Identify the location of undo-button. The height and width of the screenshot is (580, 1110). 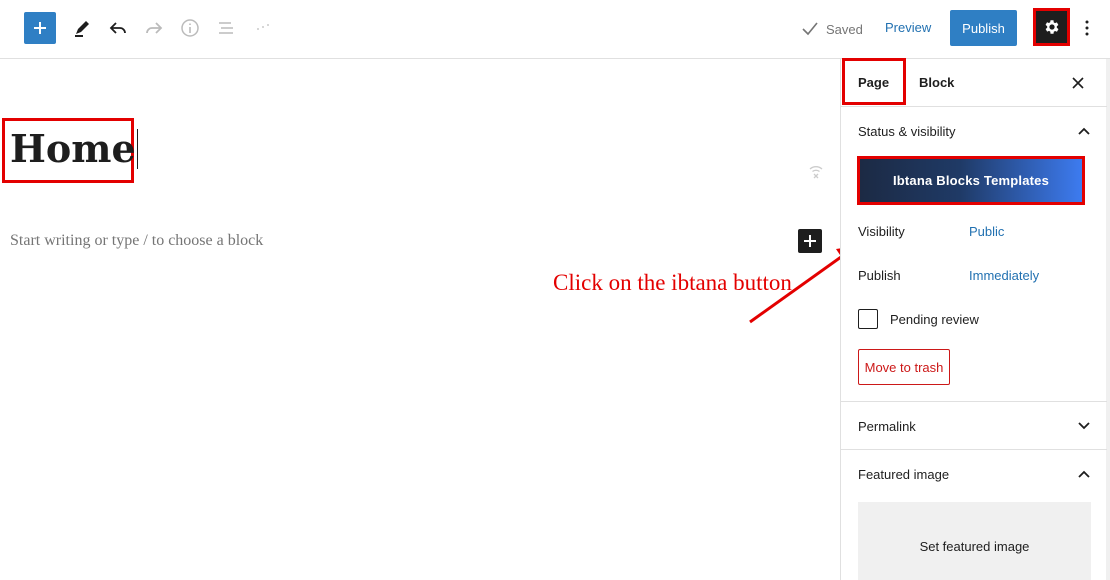
(118, 28).